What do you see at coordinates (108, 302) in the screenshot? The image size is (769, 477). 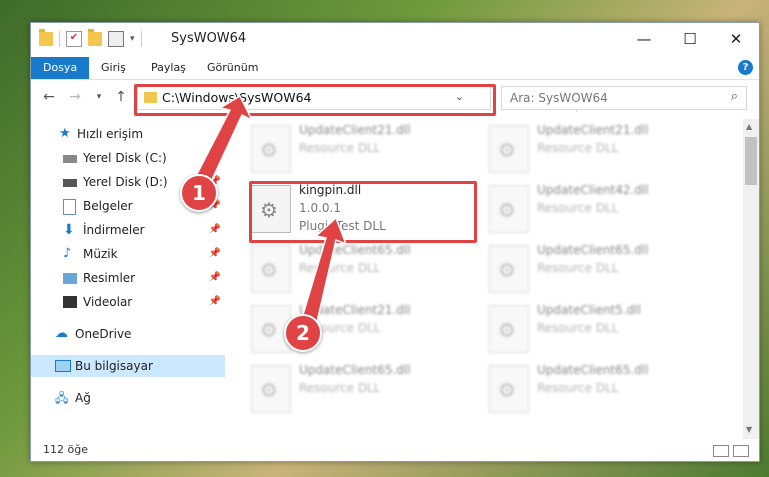 I see `sidebar-item-label: Videolar` at bounding box center [108, 302].